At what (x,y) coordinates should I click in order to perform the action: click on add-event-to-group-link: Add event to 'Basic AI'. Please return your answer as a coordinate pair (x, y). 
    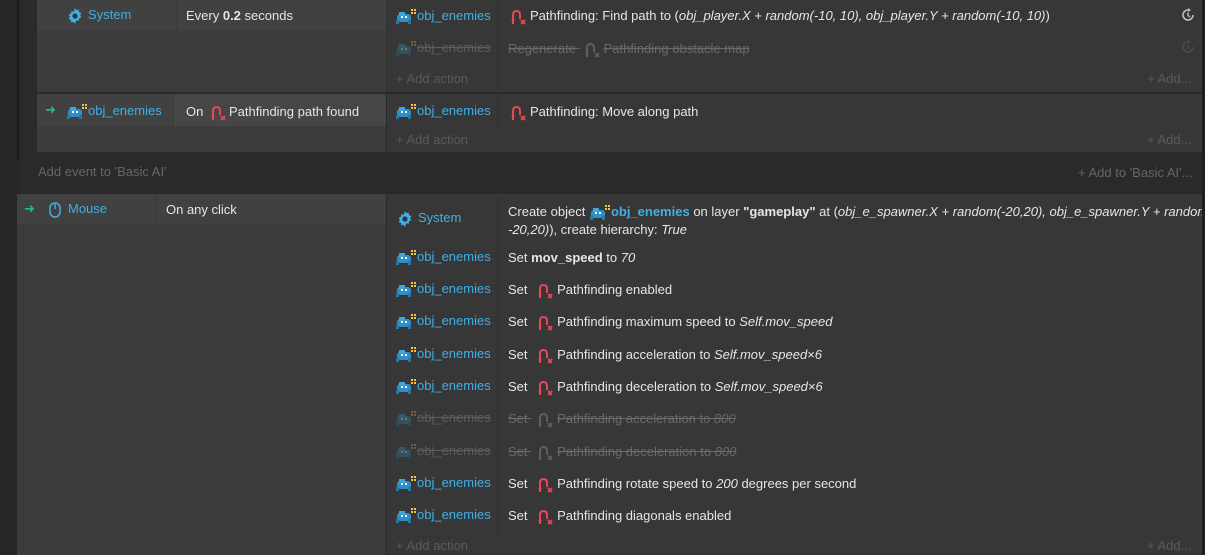
    Looking at the image, I should click on (102, 172).